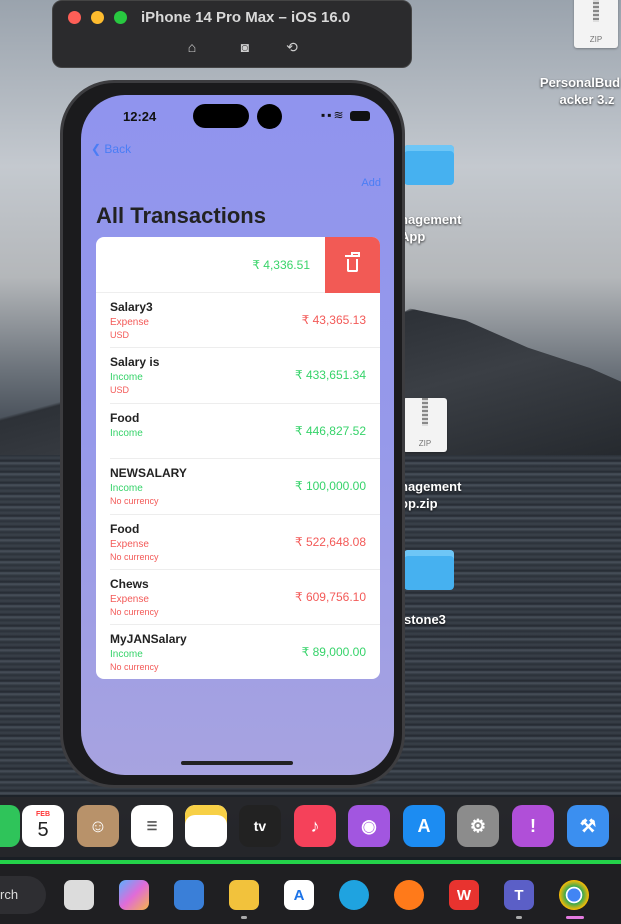 This screenshot has height=924, width=621. Describe the element at coordinates (478, 826) in the screenshot. I see `system-settings-icon: ⚙` at that location.